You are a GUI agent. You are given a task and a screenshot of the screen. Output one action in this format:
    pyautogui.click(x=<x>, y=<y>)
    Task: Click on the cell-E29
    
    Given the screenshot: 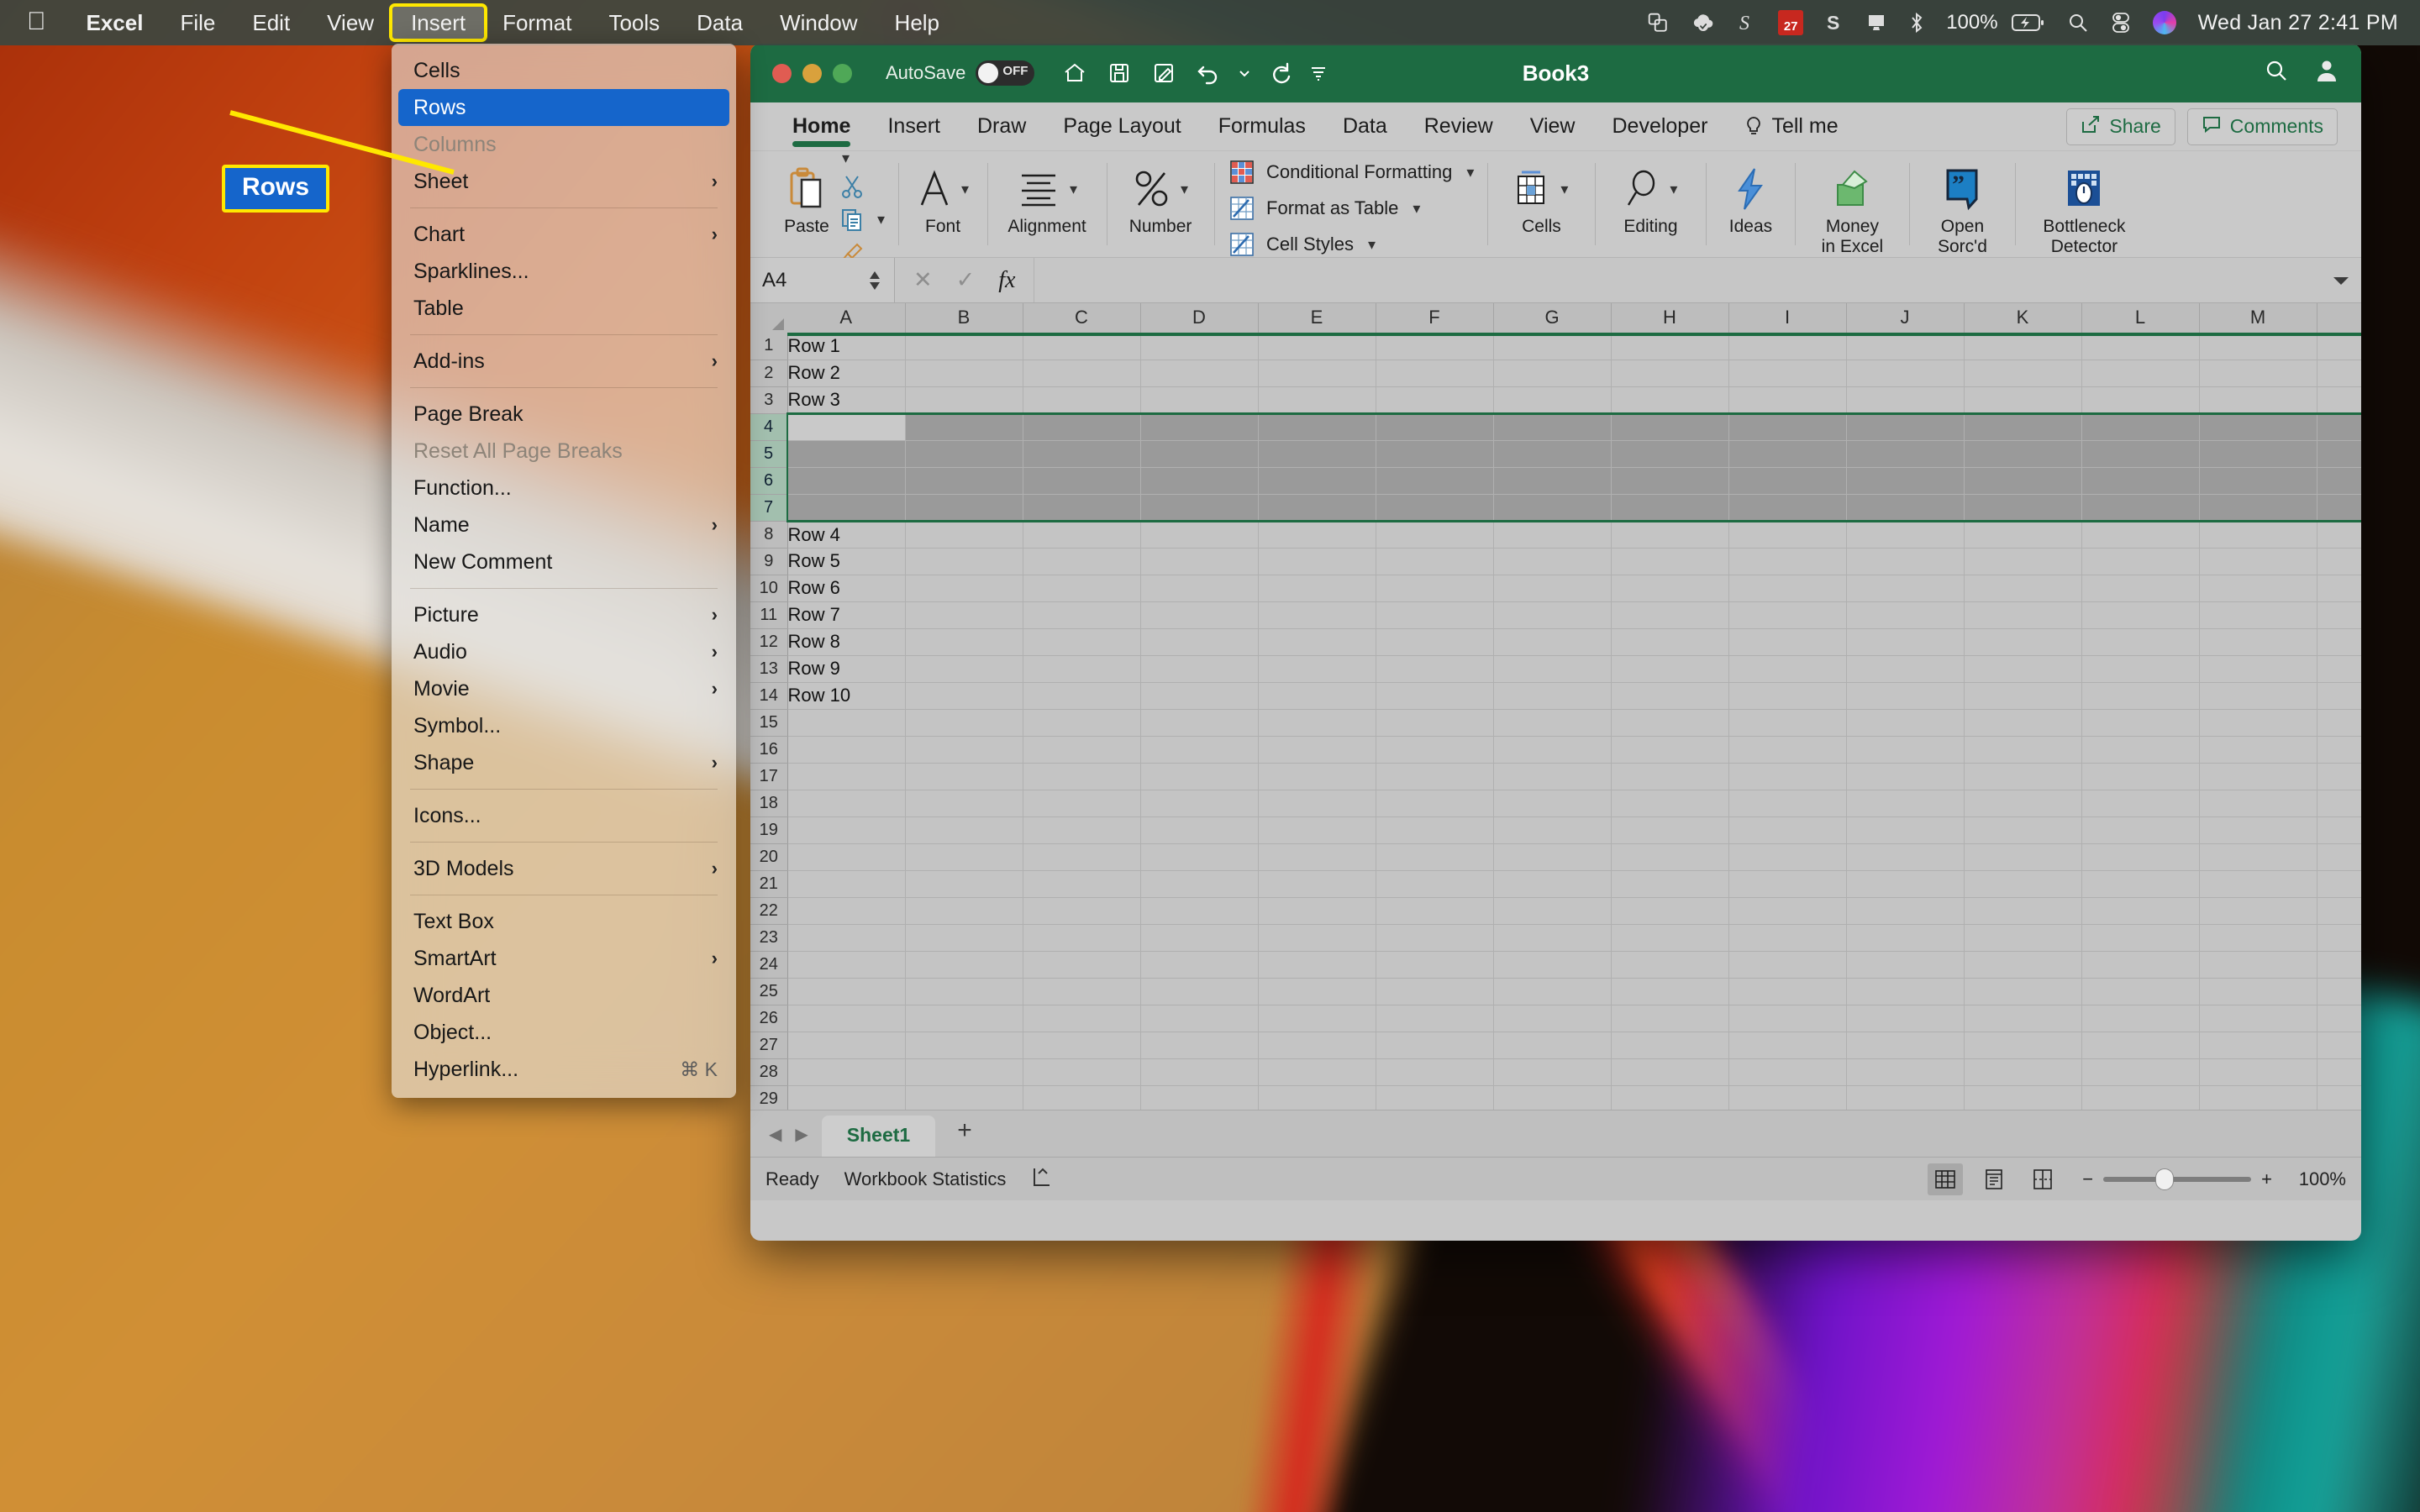 What is the action you would take?
    pyautogui.click(x=1317, y=1097)
    